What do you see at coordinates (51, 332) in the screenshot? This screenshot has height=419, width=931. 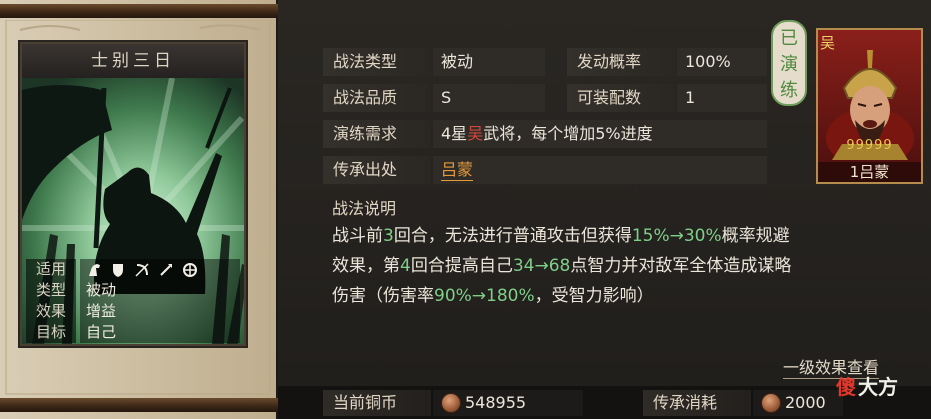 I see `target-label: 目标` at bounding box center [51, 332].